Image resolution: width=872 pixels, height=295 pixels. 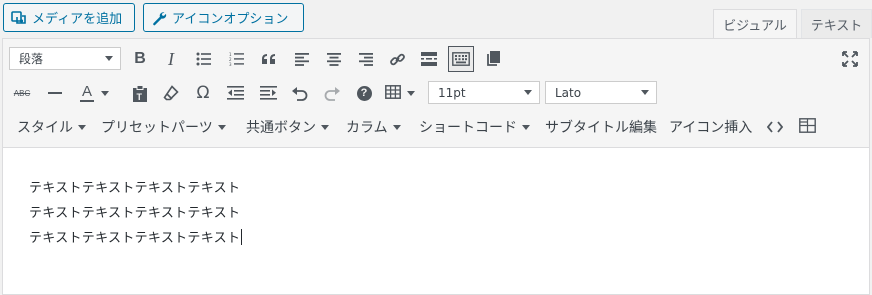 I want to click on bullet-list-icon, so click(x=203, y=59).